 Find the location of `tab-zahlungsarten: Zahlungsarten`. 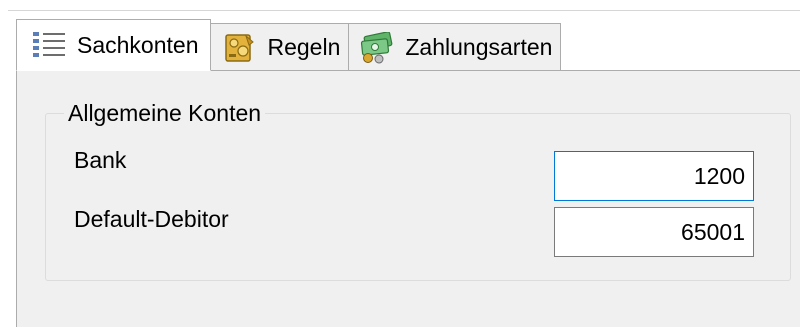

tab-zahlungsarten: Zahlungsarten is located at coordinates (455, 47).